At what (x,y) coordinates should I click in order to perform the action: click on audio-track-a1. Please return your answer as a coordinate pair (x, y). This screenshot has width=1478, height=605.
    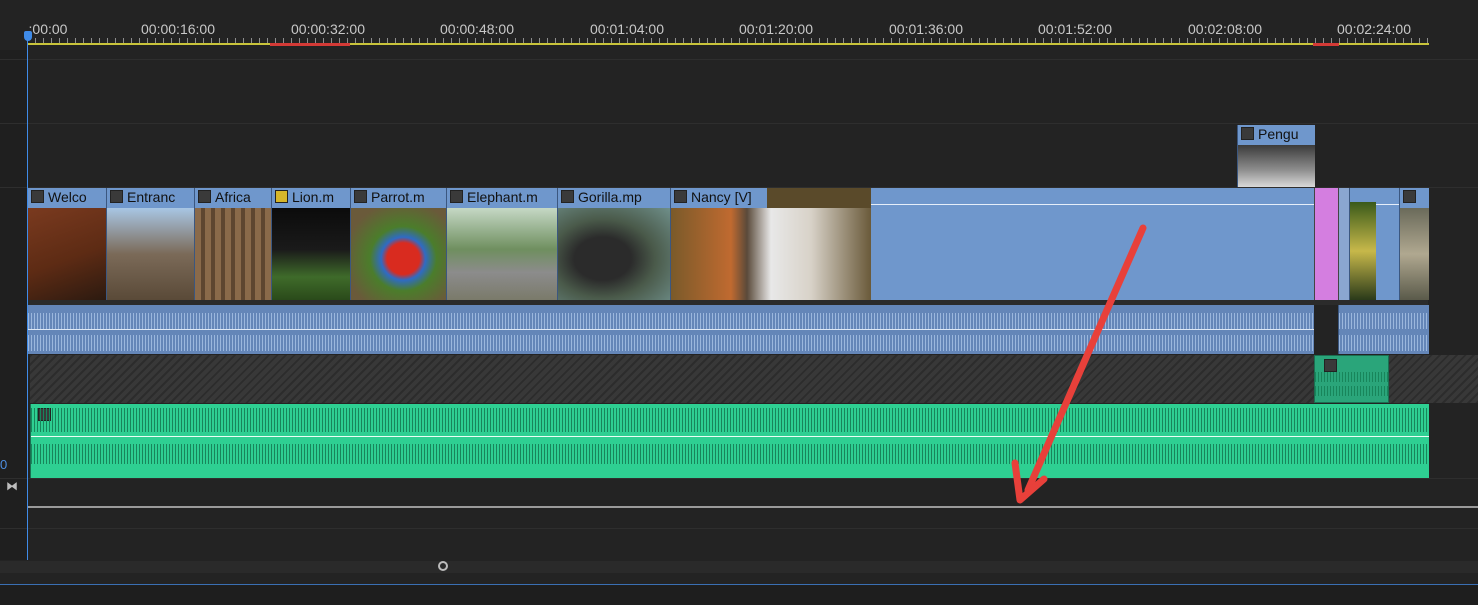
    Looking at the image, I should click on (670, 329).